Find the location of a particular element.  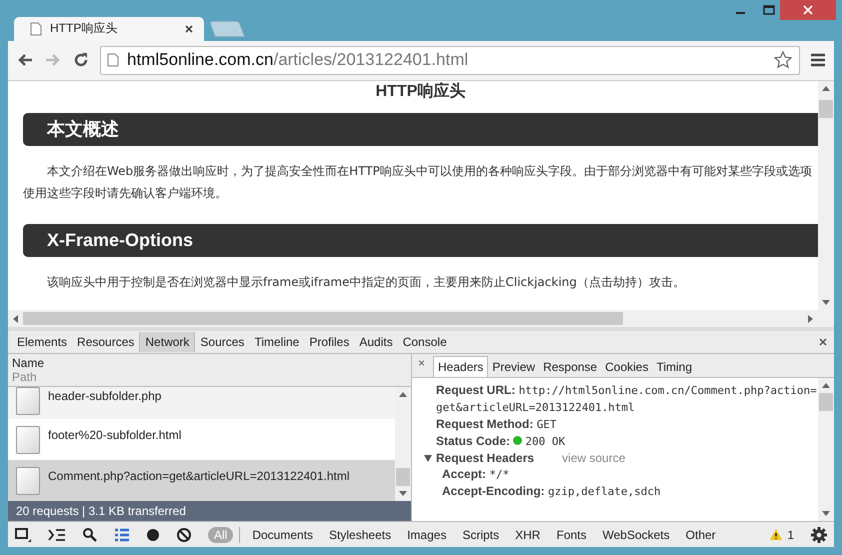

filter-button: Scripts is located at coordinates (481, 534).